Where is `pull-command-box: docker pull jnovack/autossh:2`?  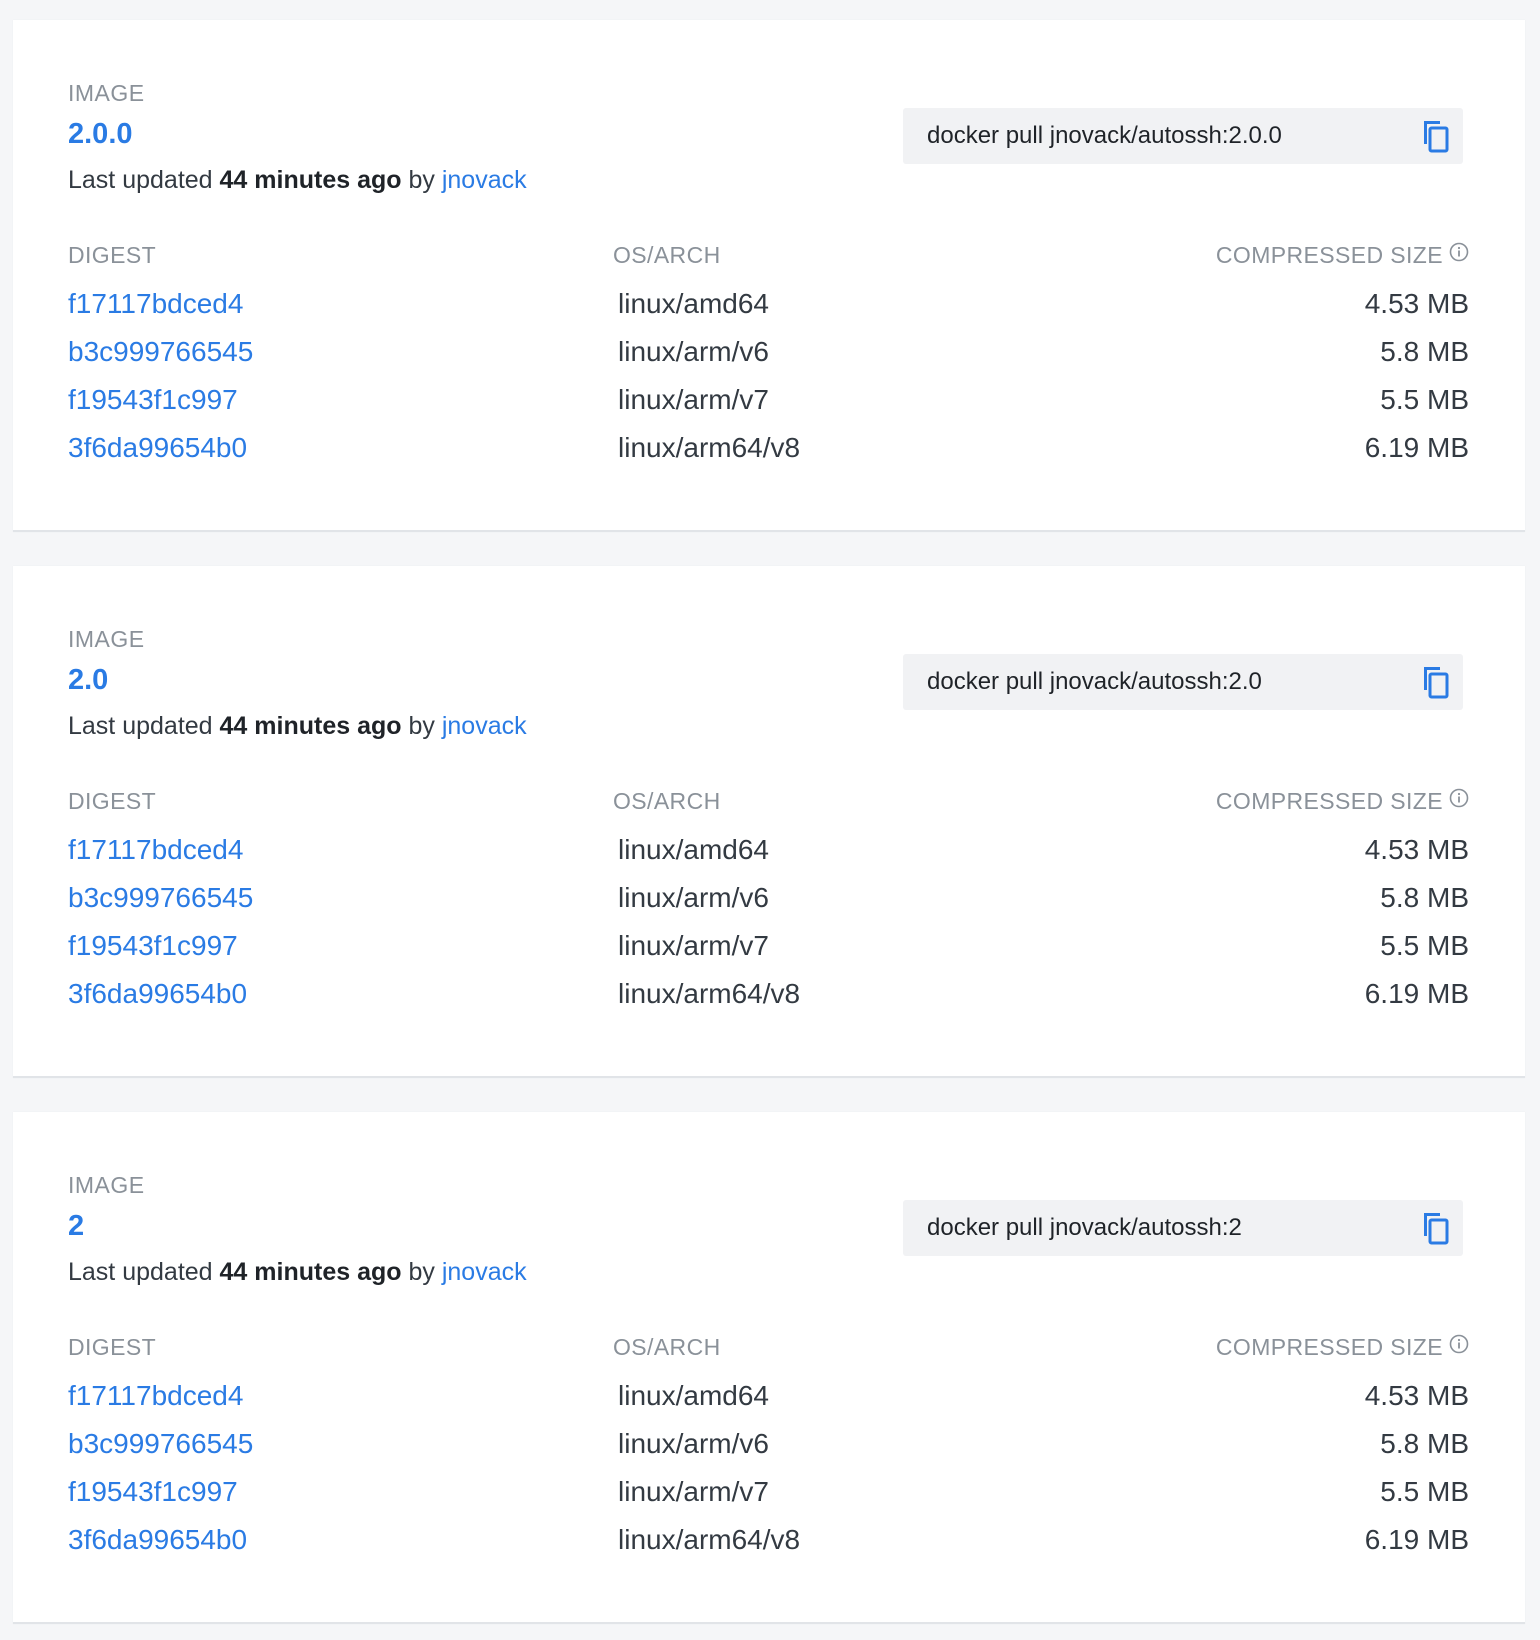 pull-command-box: docker pull jnovack/autossh:2 is located at coordinates (1183, 1228).